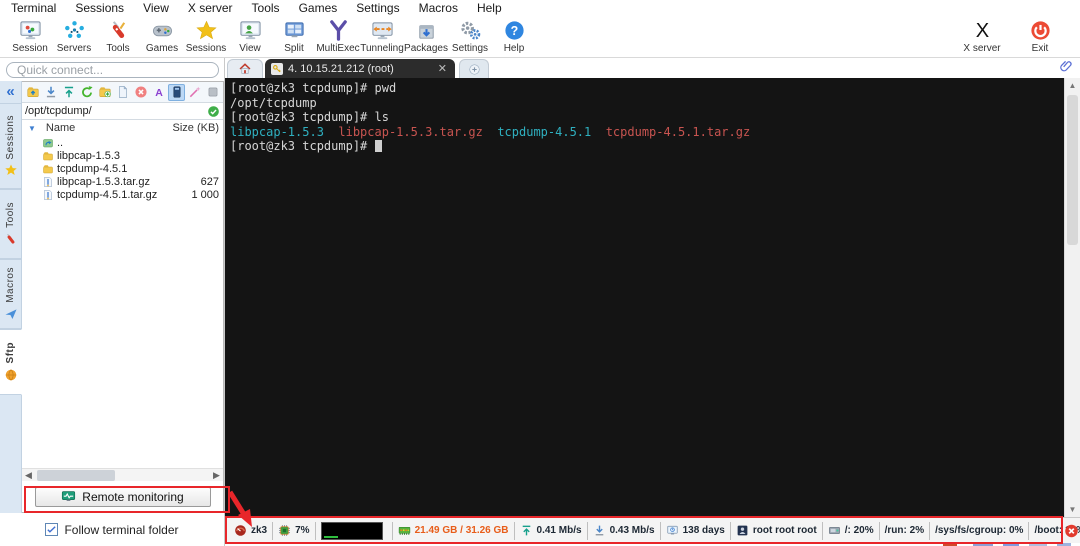  What do you see at coordinates (250, 35) in the screenshot?
I see `toolbar-button-view: View` at bounding box center [250, 35].